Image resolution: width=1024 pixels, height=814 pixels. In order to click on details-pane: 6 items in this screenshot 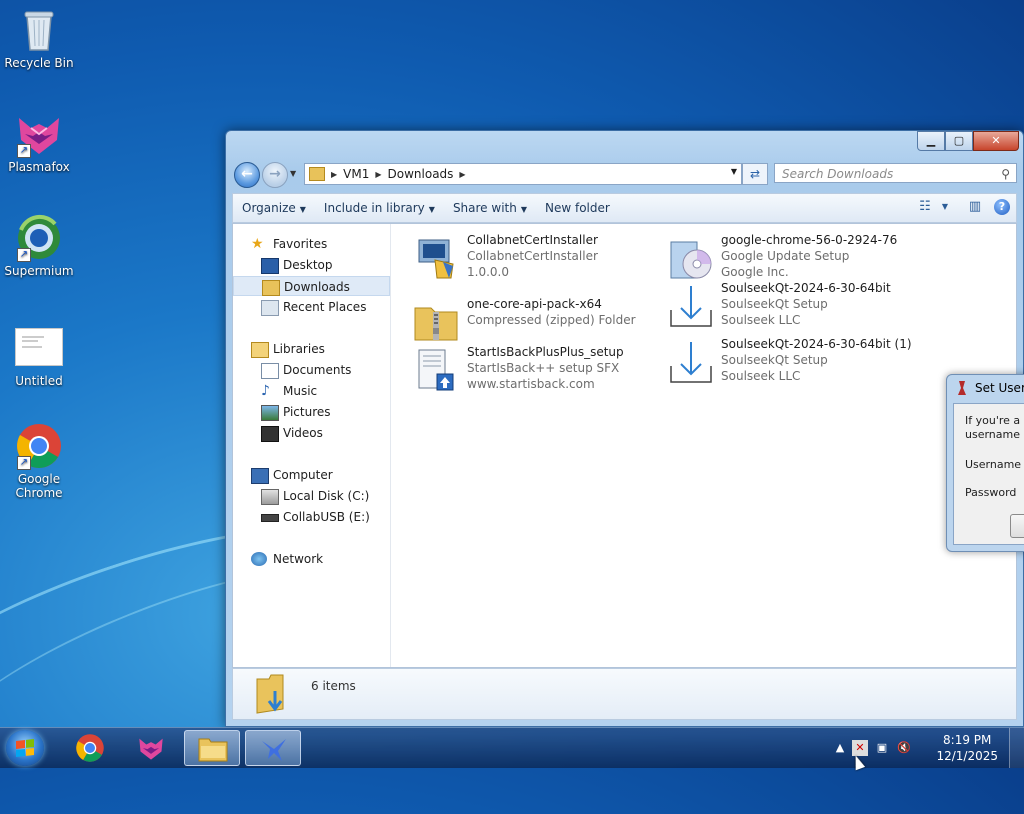, I will do `click(624, 694)`.